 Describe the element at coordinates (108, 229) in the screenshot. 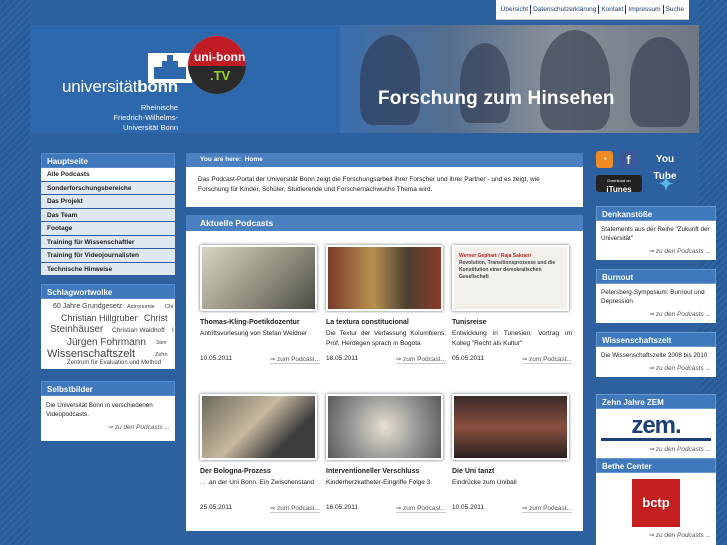

I see `menu-item-footage: Footage` at that location.